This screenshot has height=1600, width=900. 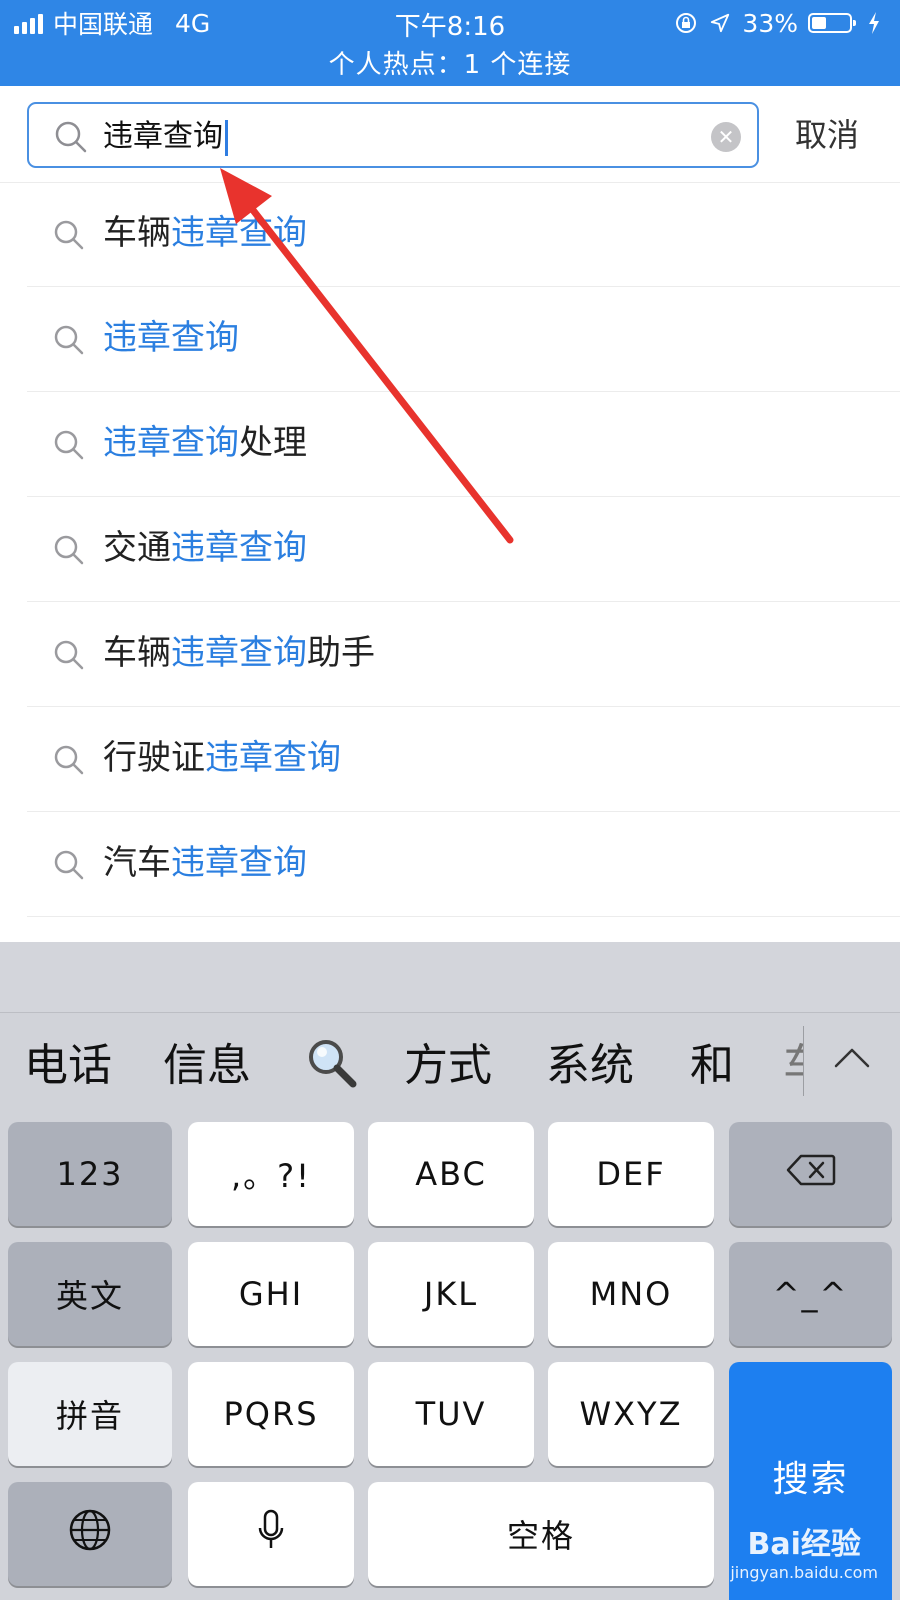 I want to click on baidu-watermark: Bai经验 jingyan.baidu.com, so click(x=804, y=1550).